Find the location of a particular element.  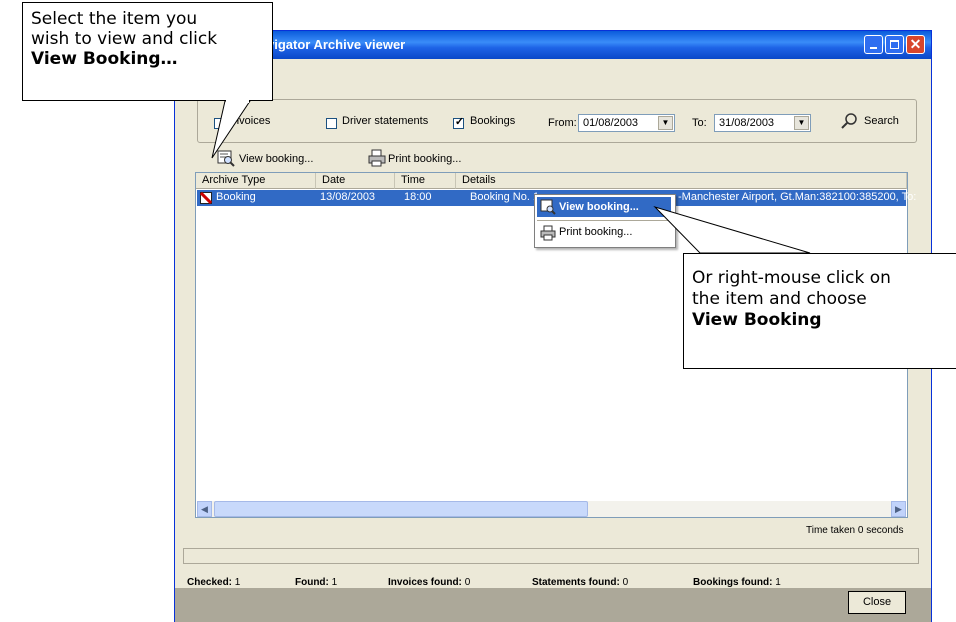

callout2-bold: View Booking is located at coordinates (757, 320).